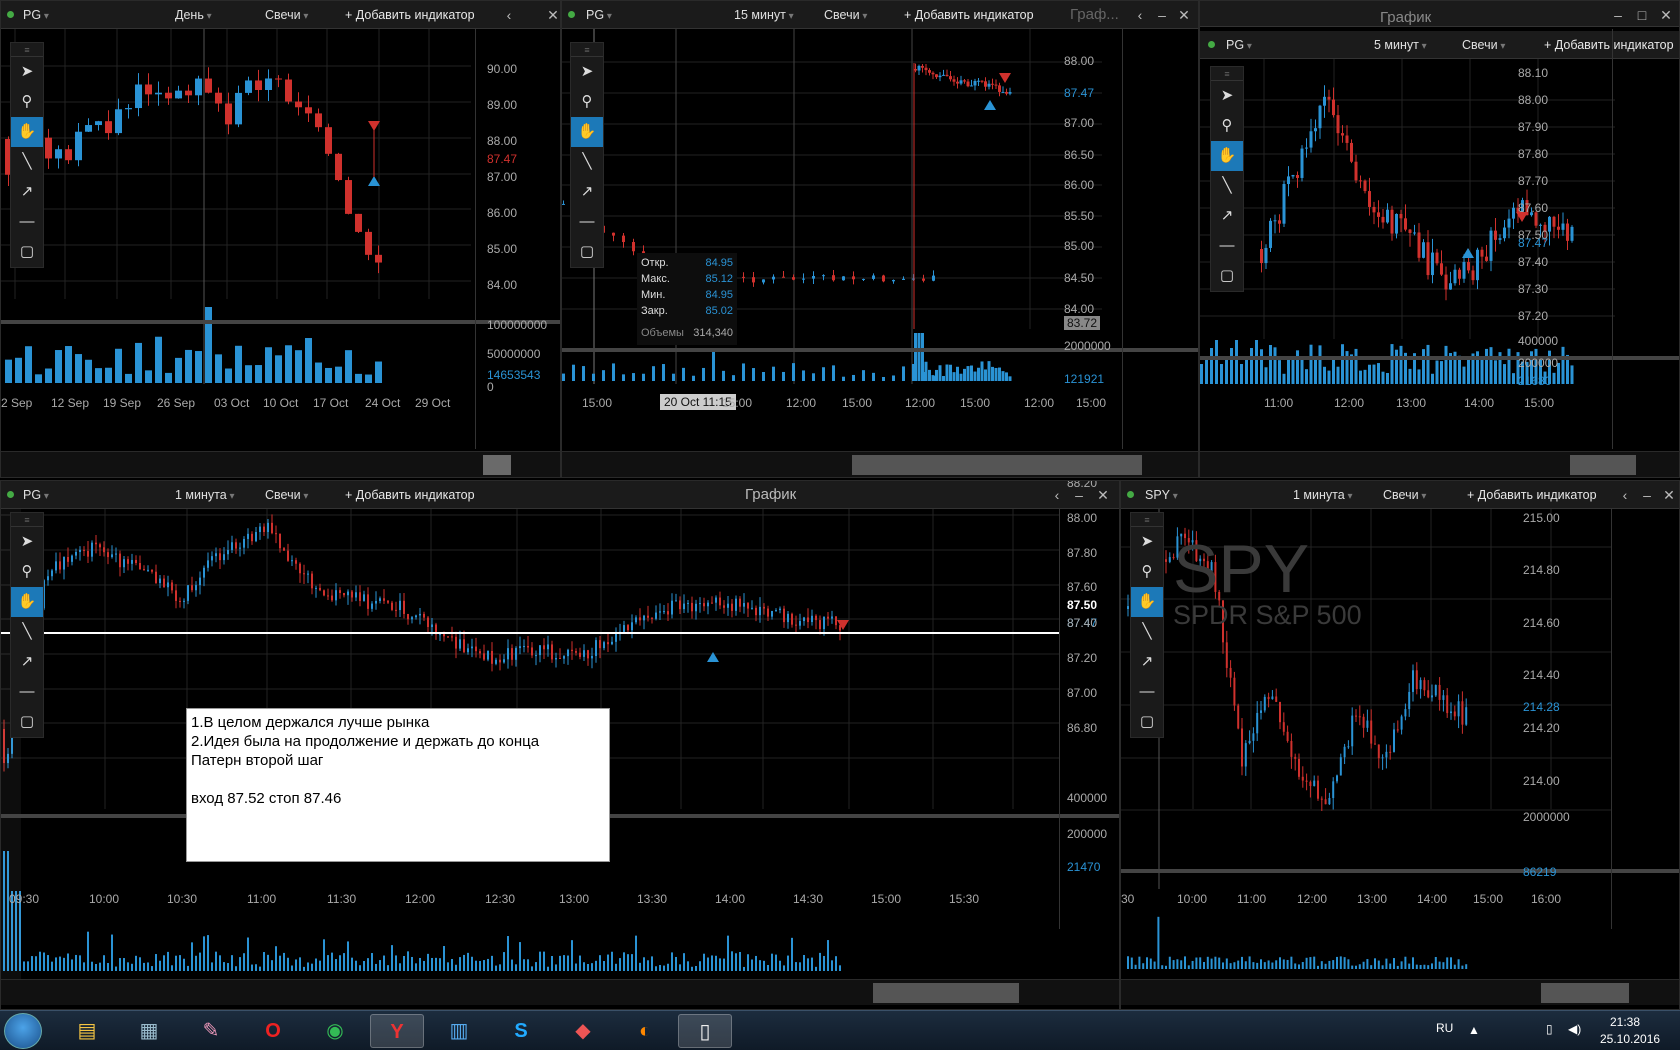 The image size is (1680, 1050). Describe the element at coordinates (87, 1031) in the screenshot. I see `explorer-icon: ▤` at that location.